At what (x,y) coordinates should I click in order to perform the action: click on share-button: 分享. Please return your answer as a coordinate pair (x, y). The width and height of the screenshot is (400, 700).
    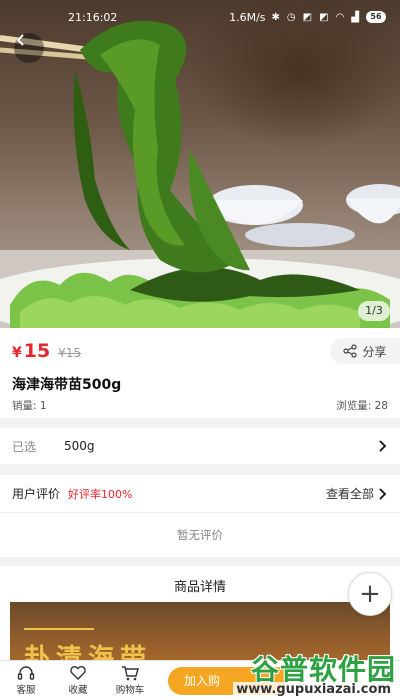
    Looking at the image, I should click on (365, 351).